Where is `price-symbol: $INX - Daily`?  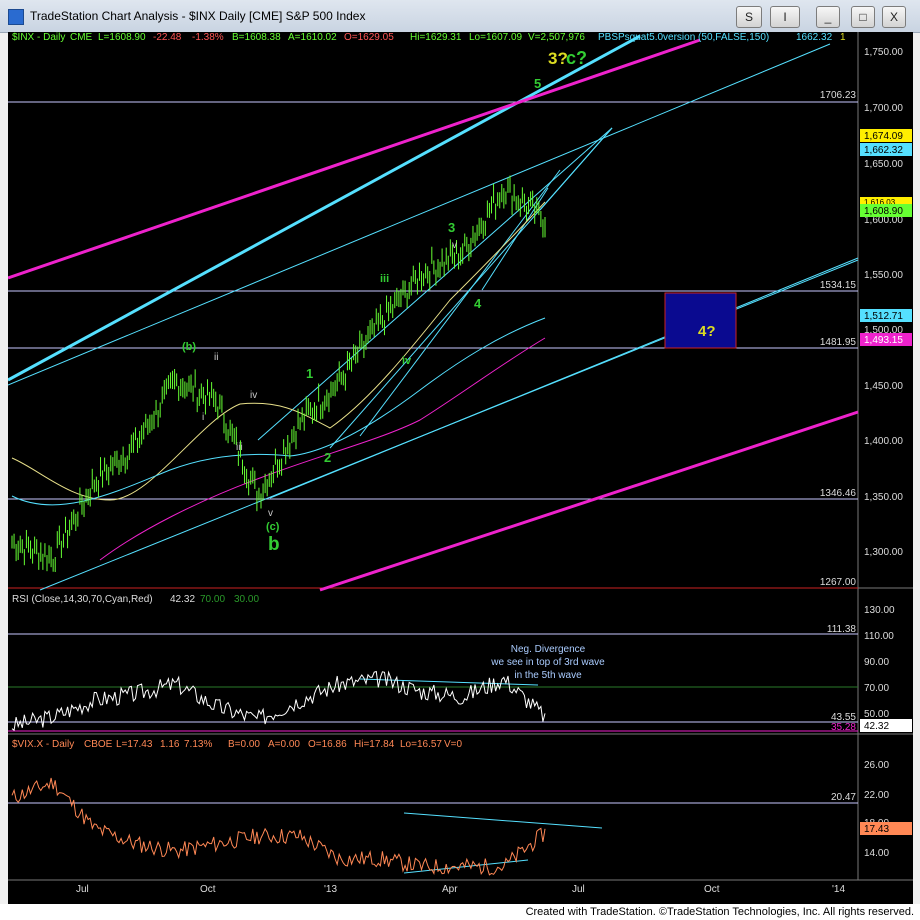 price-symbol: $INX - Daily is located at coordinates (38, 37).